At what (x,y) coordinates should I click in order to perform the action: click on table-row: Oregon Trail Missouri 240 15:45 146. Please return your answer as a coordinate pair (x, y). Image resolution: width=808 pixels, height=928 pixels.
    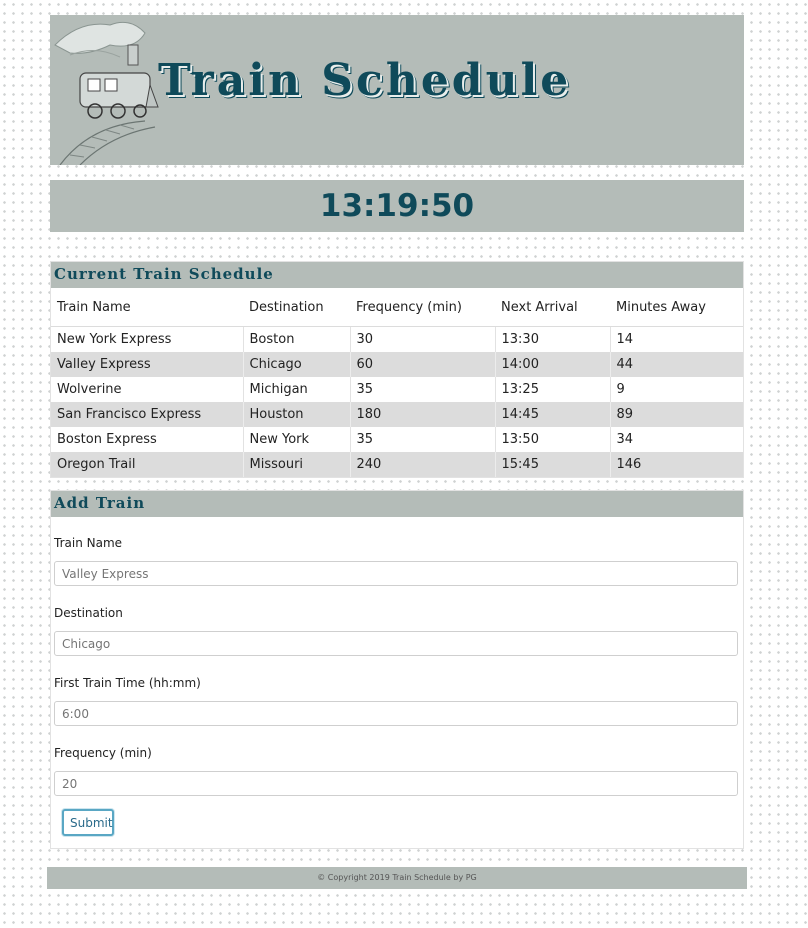
    Looking at the image, I should click on (397, 464).